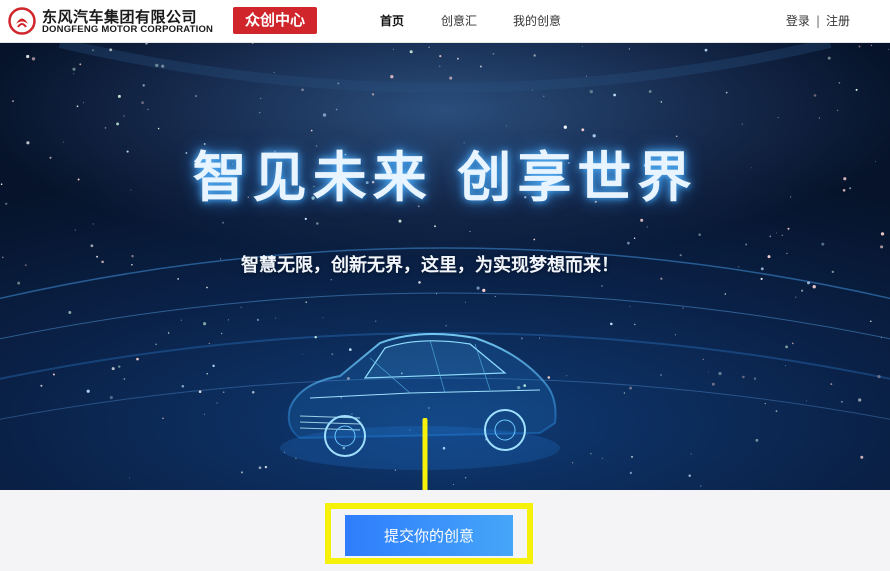 This screenshot has height=571, width=890. I want to click on dongfeng-logo-icon, so click(22, 21).